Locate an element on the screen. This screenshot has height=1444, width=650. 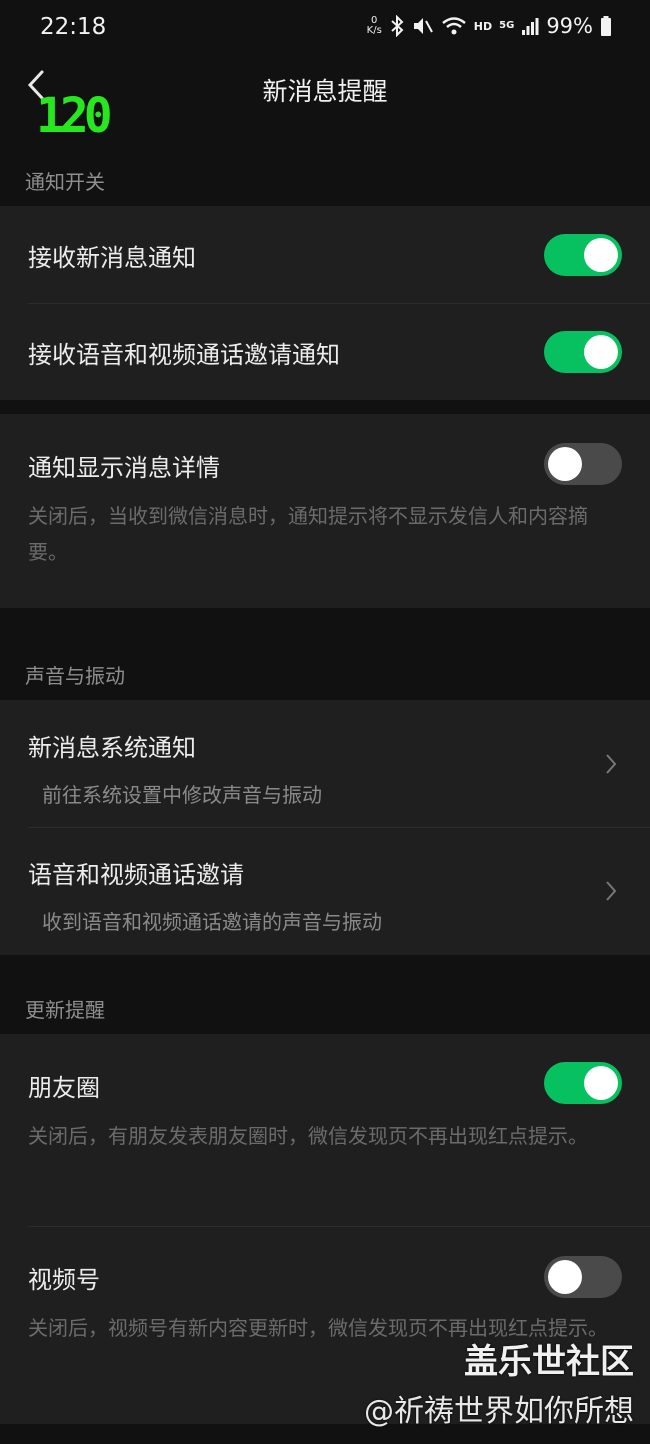
call-invite-sound-subtitle: 收到语音和视频通话邀请的声音与振动 is located at coordinates (212, 922).